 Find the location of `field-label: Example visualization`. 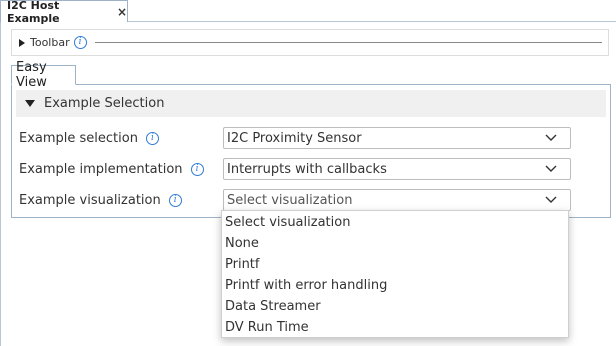

field-label: Example visualization is located at coordinates (90, 200).